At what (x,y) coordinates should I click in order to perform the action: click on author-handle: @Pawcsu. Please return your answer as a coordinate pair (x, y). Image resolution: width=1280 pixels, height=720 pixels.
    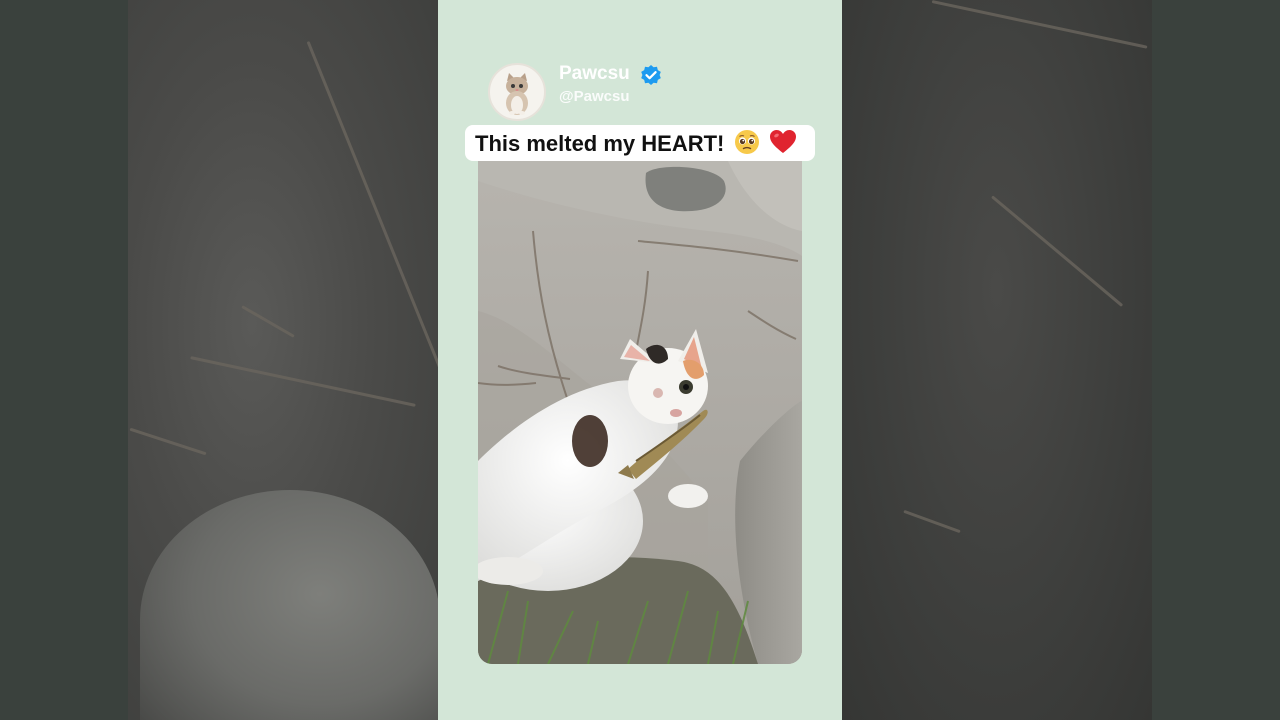
    Looking at the image, I should click on (594, 96).